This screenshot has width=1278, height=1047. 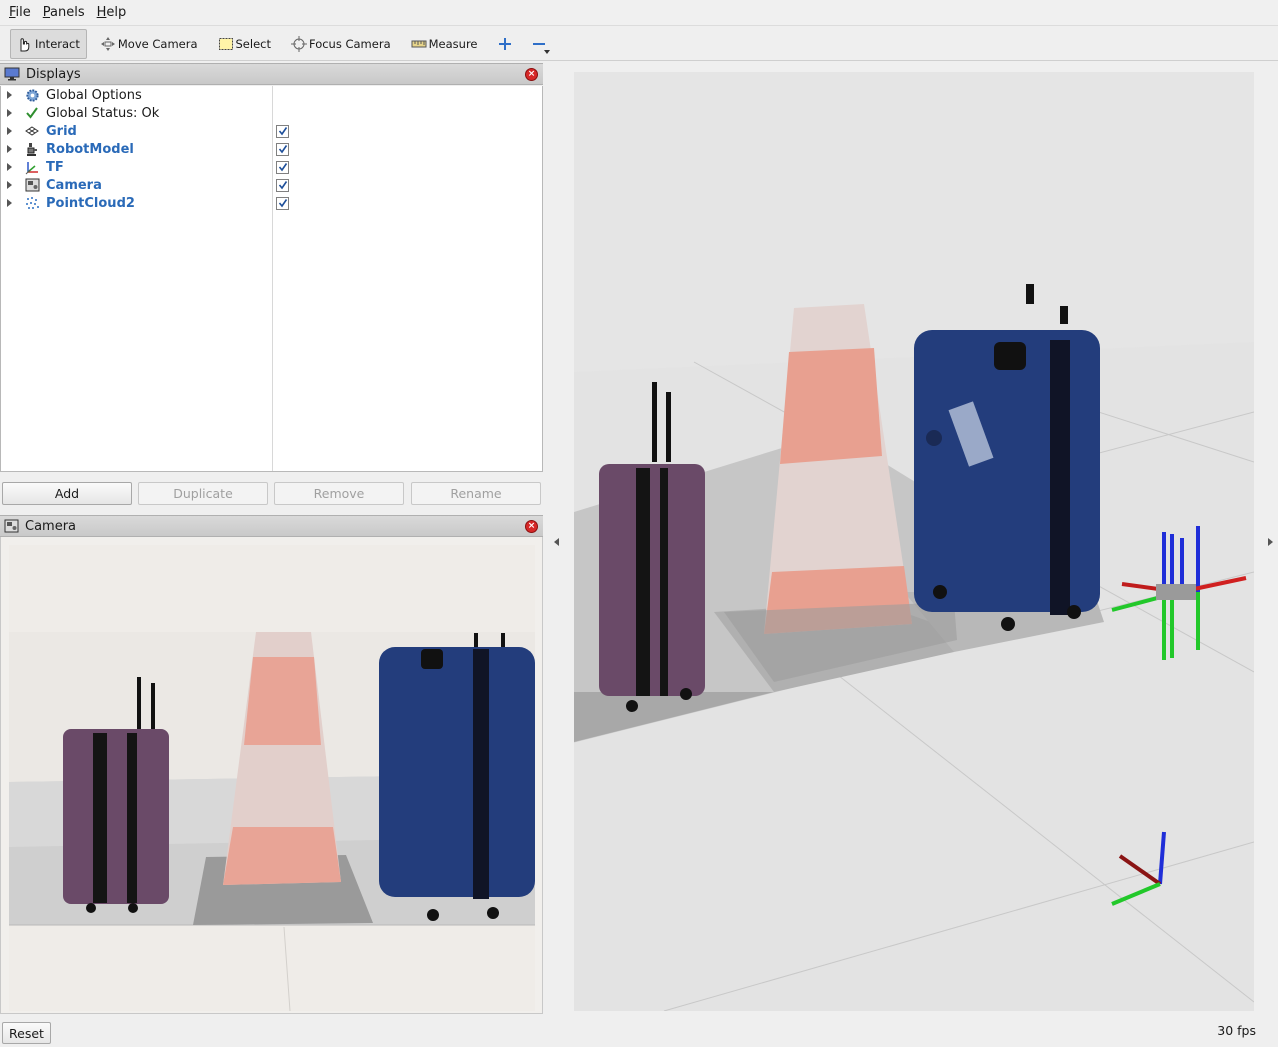 I want to click on tree-item-grid: Grid, so click(x=271, y=131).